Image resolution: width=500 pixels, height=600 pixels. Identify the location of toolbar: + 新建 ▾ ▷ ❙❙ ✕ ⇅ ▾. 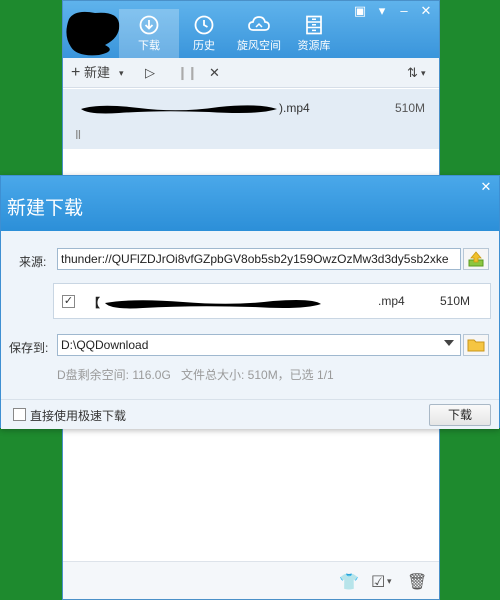
(251, 73).